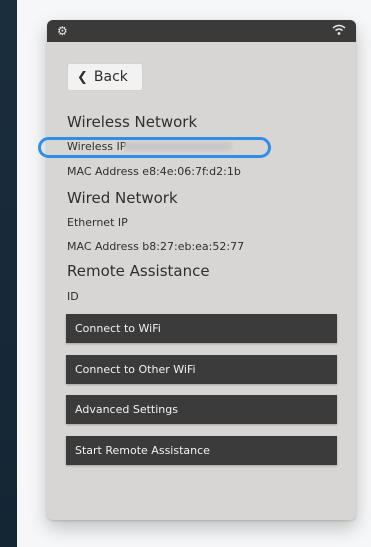  I want to click on device-status-bar: ⚙, so click(201, 31).